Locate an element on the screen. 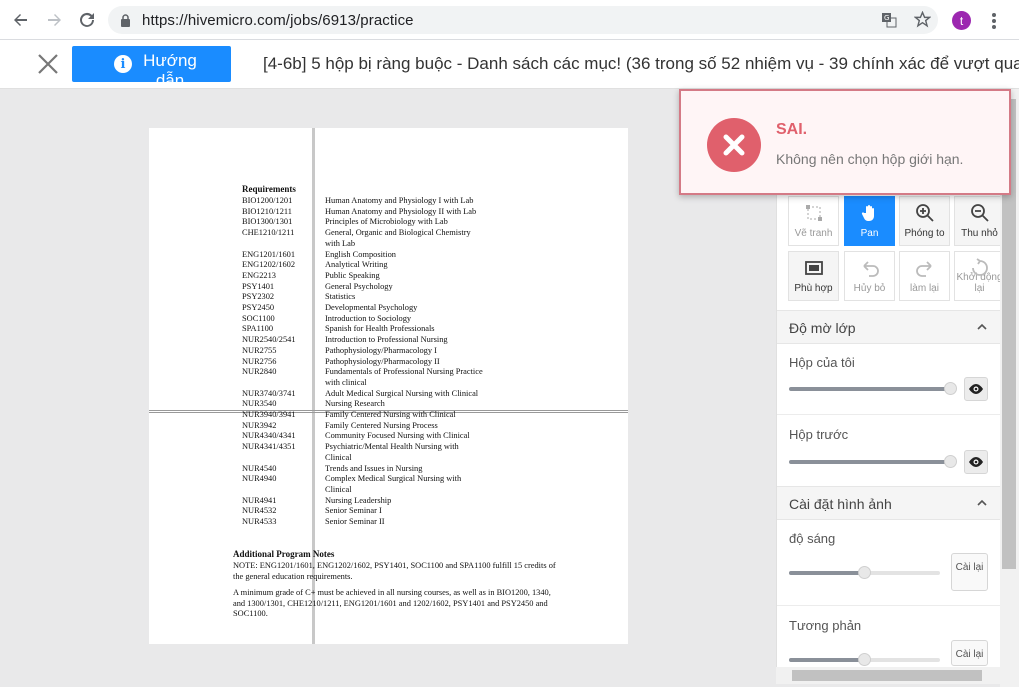  course-code: NUR4540 is located at coordinates (259, 468).